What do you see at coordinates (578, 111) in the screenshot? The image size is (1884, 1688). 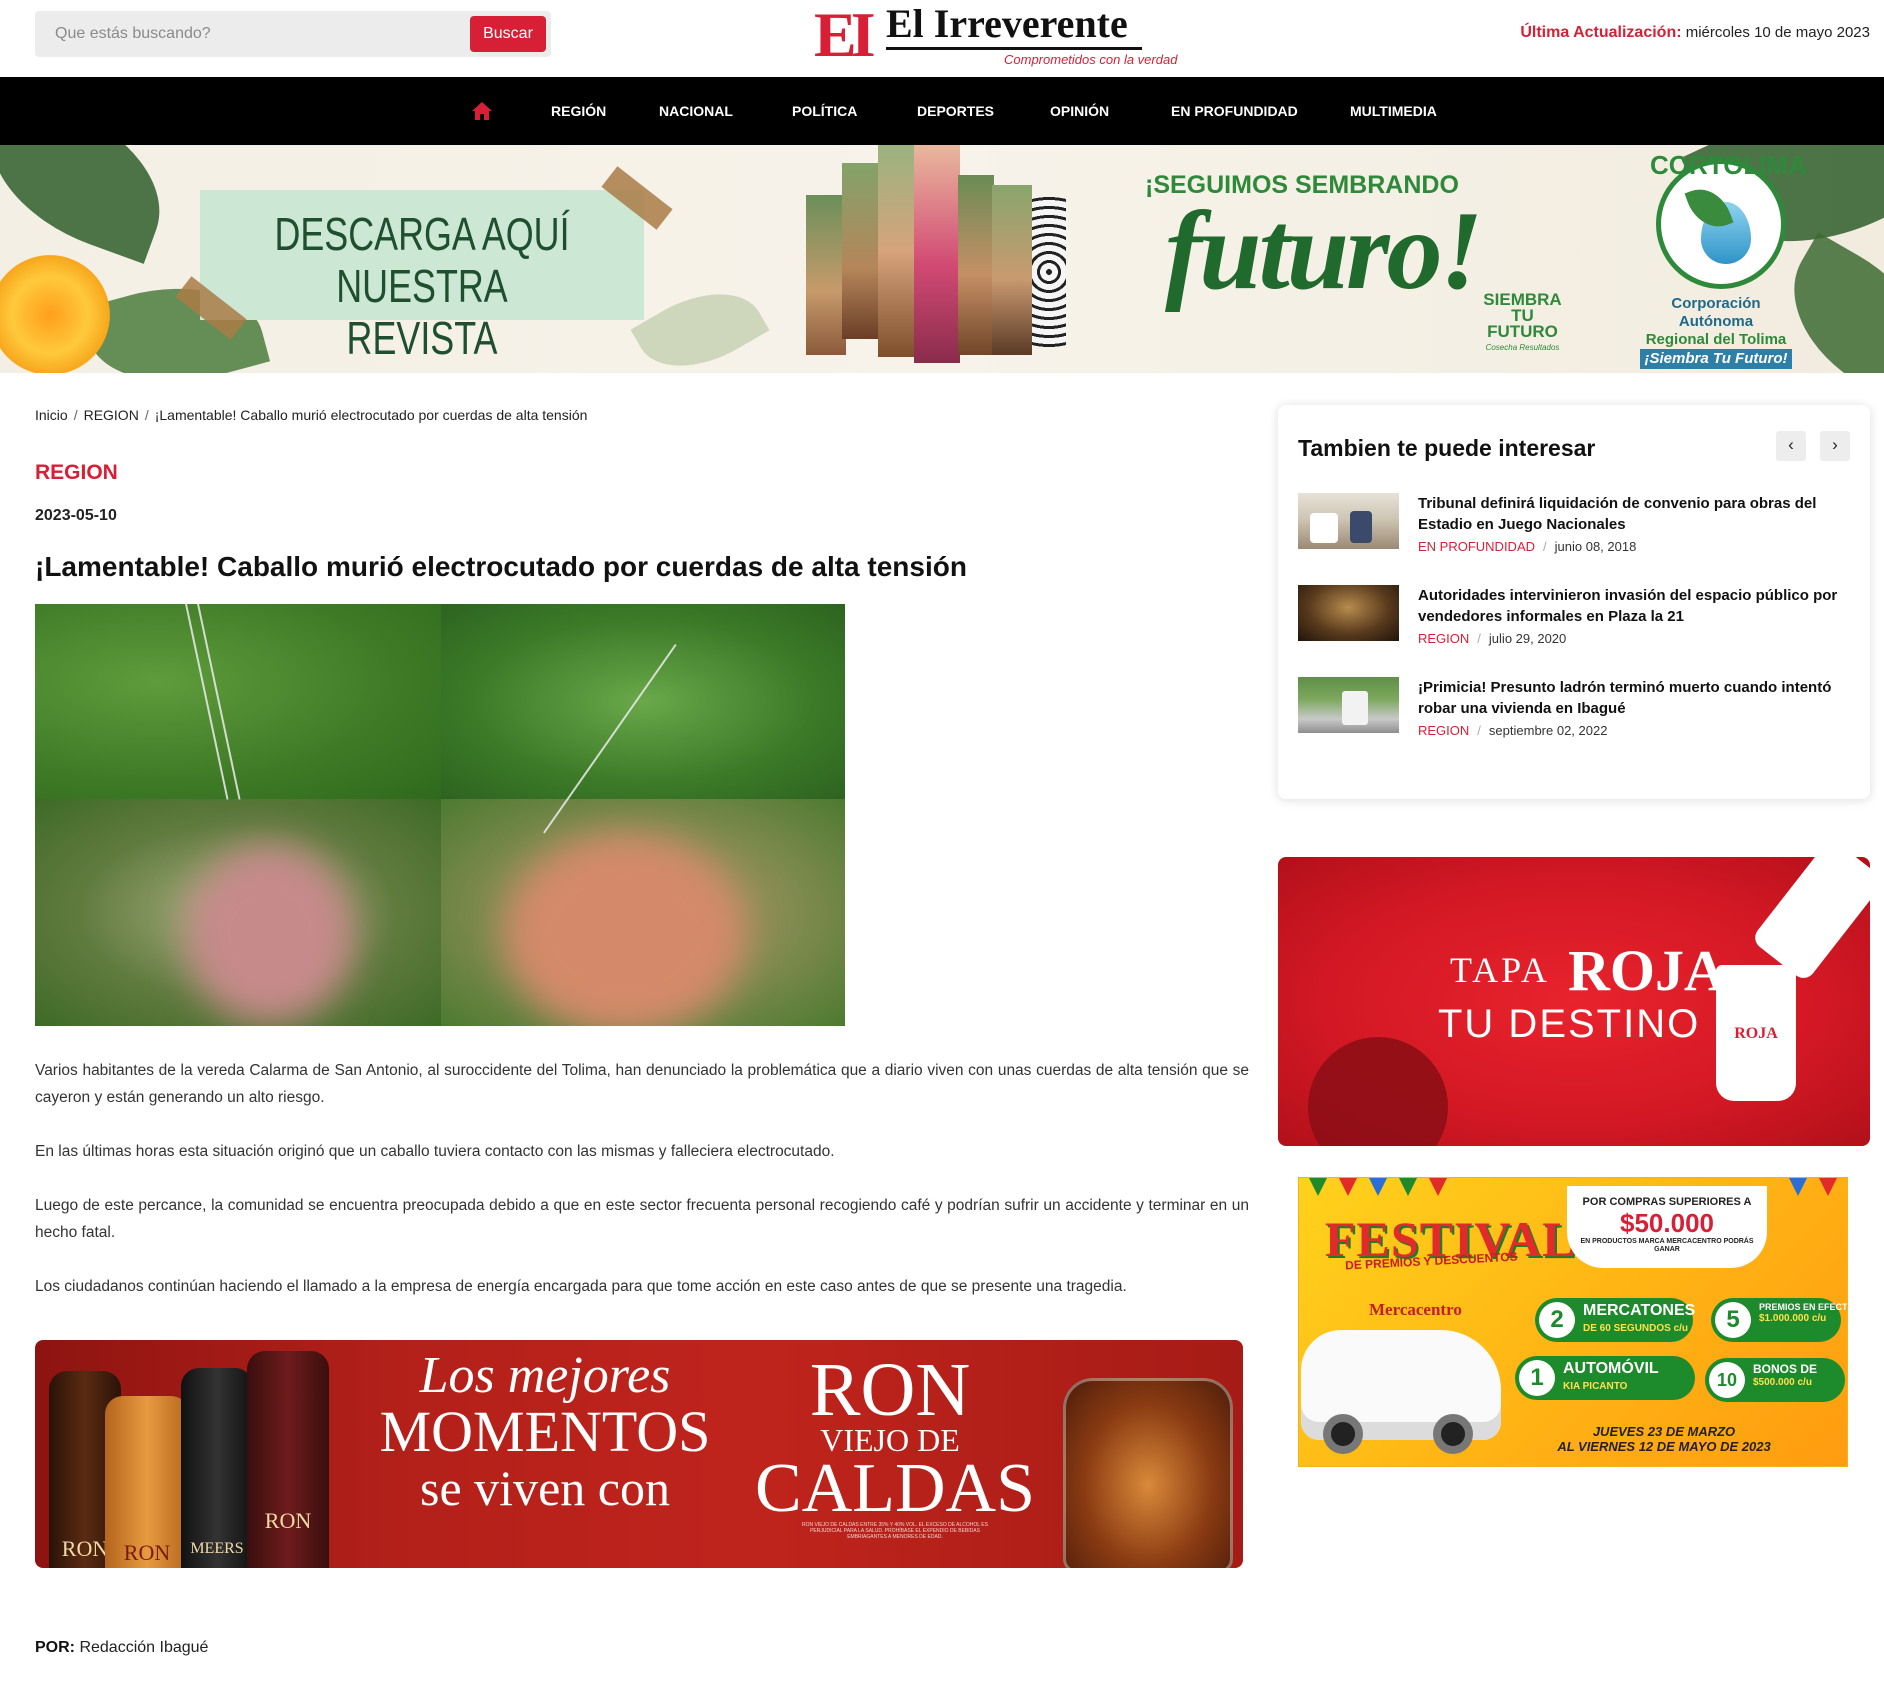 I see `nav-item-region: REGIÓN` at bounding box center [578, 111].